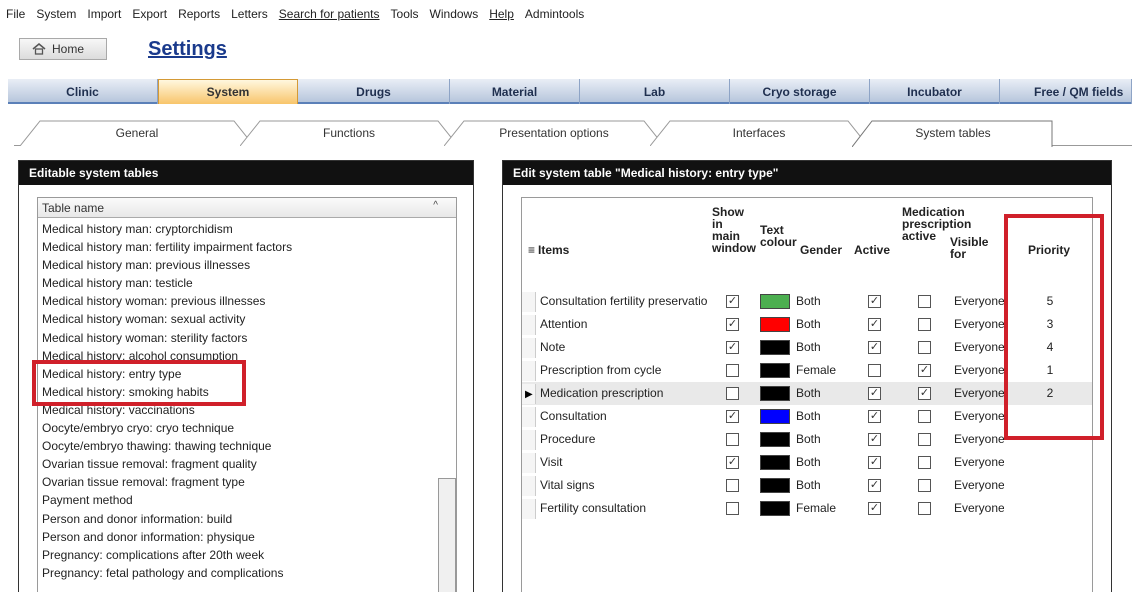 This screenshot has height=592, width=1132. I want to click on list-item: Pregnancy: complications after 20th week, so click(249, 555).